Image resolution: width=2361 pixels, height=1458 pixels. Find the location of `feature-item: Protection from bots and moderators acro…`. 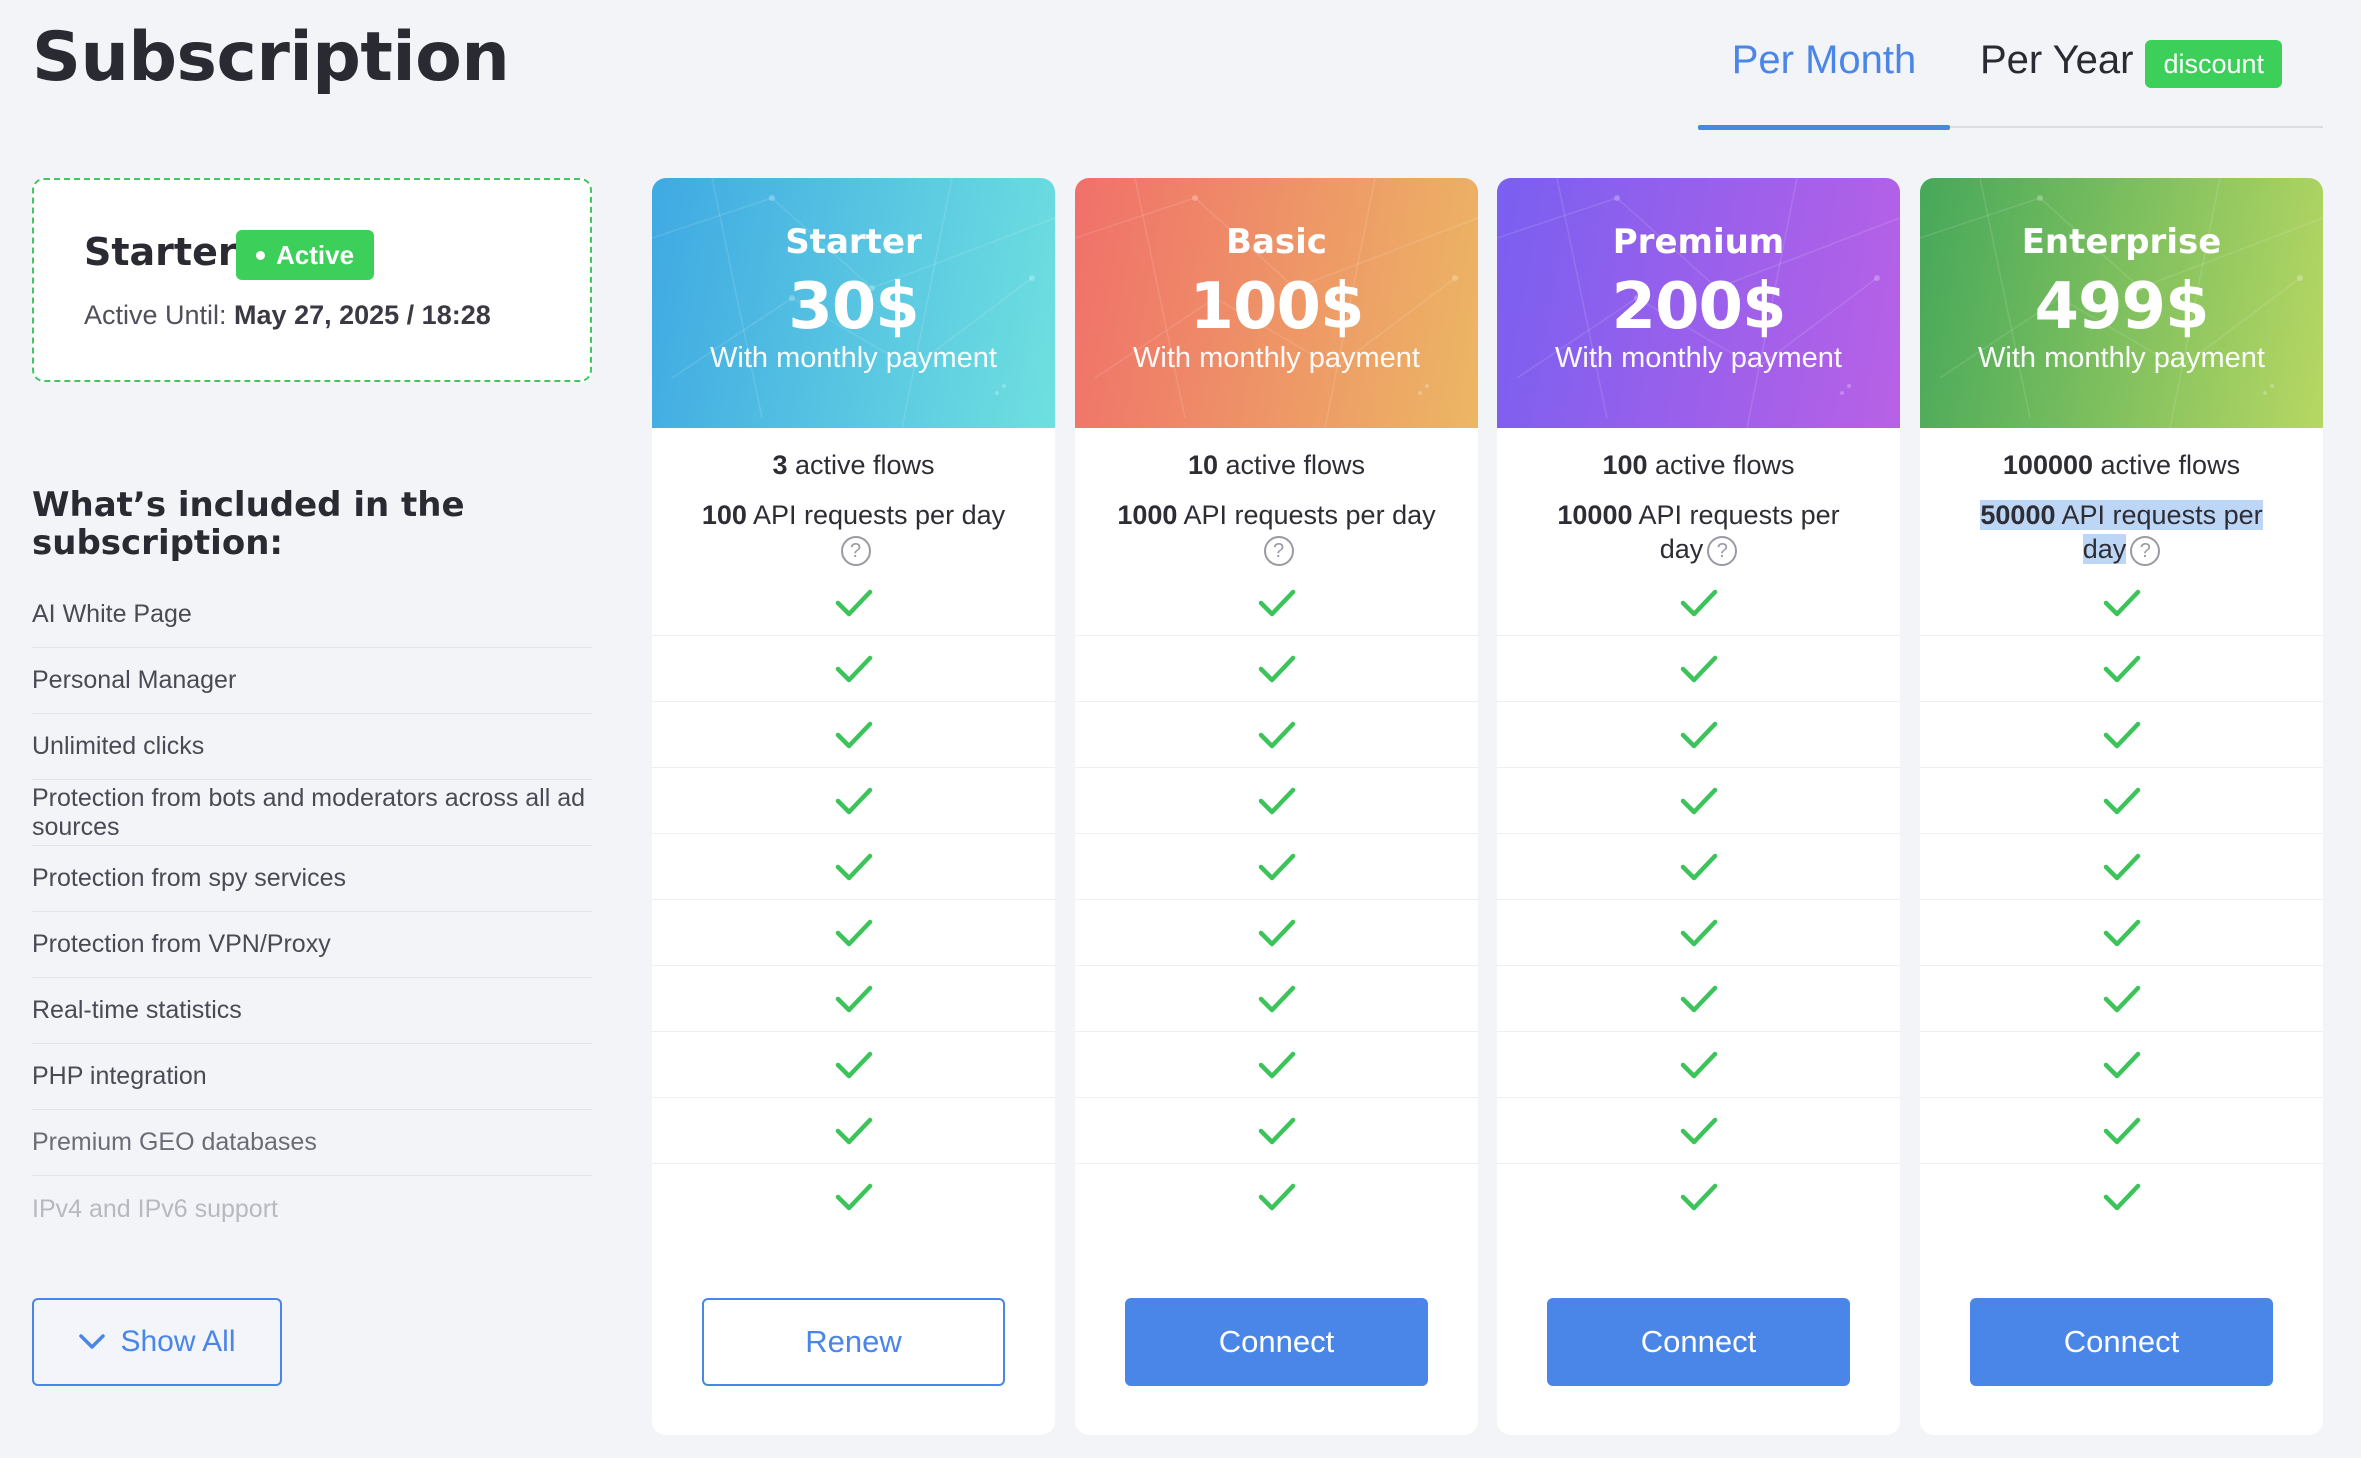

feature-item: Protection from bots and moderators acro… is located at coordinates (312, 813).